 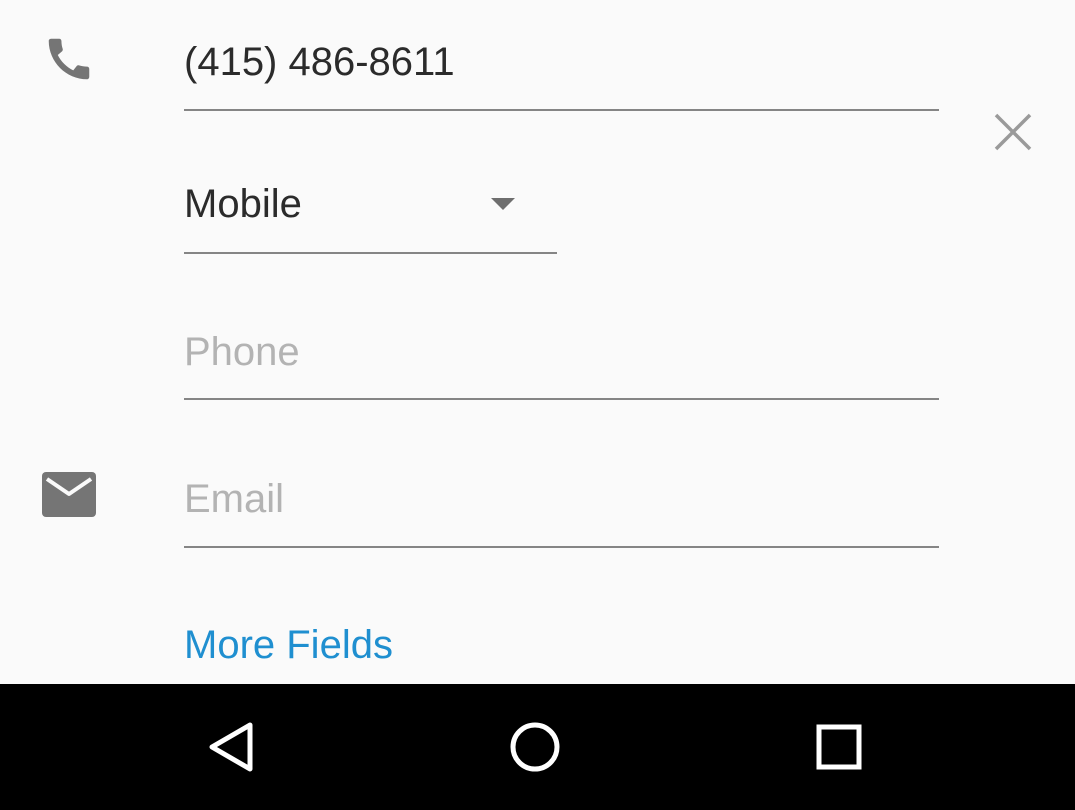 What do you see at coordinates (243, 204) in the screenshot?
I see `phone-type-label: Mobile` at bounding box center [243, 204].